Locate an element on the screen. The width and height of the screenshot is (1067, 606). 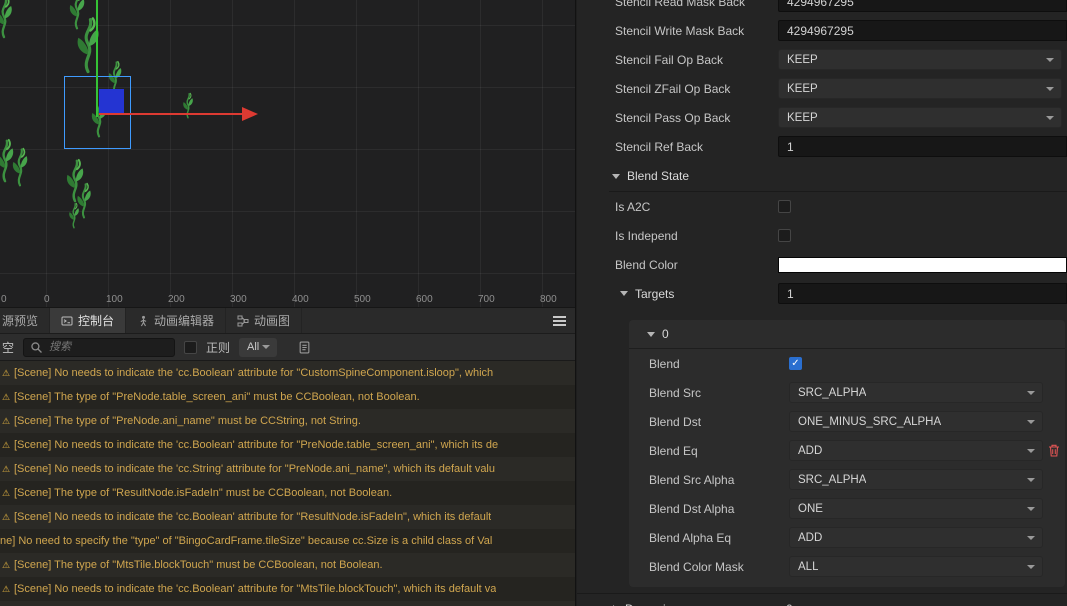
property-row-blend: Blend ✓ is located at coordinates (847, 363).